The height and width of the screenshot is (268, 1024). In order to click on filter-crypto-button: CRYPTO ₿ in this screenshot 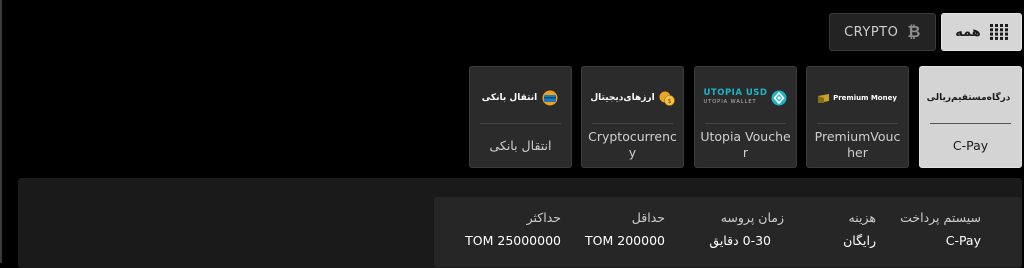, I will do `click(882, 32)`.